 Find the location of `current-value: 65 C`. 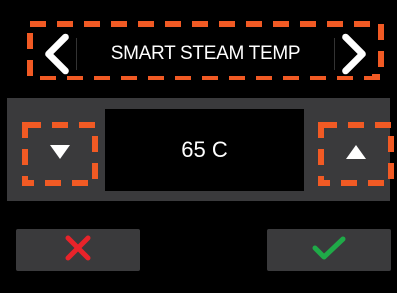

current-value: 65 C is located at coordinates (204, 149).